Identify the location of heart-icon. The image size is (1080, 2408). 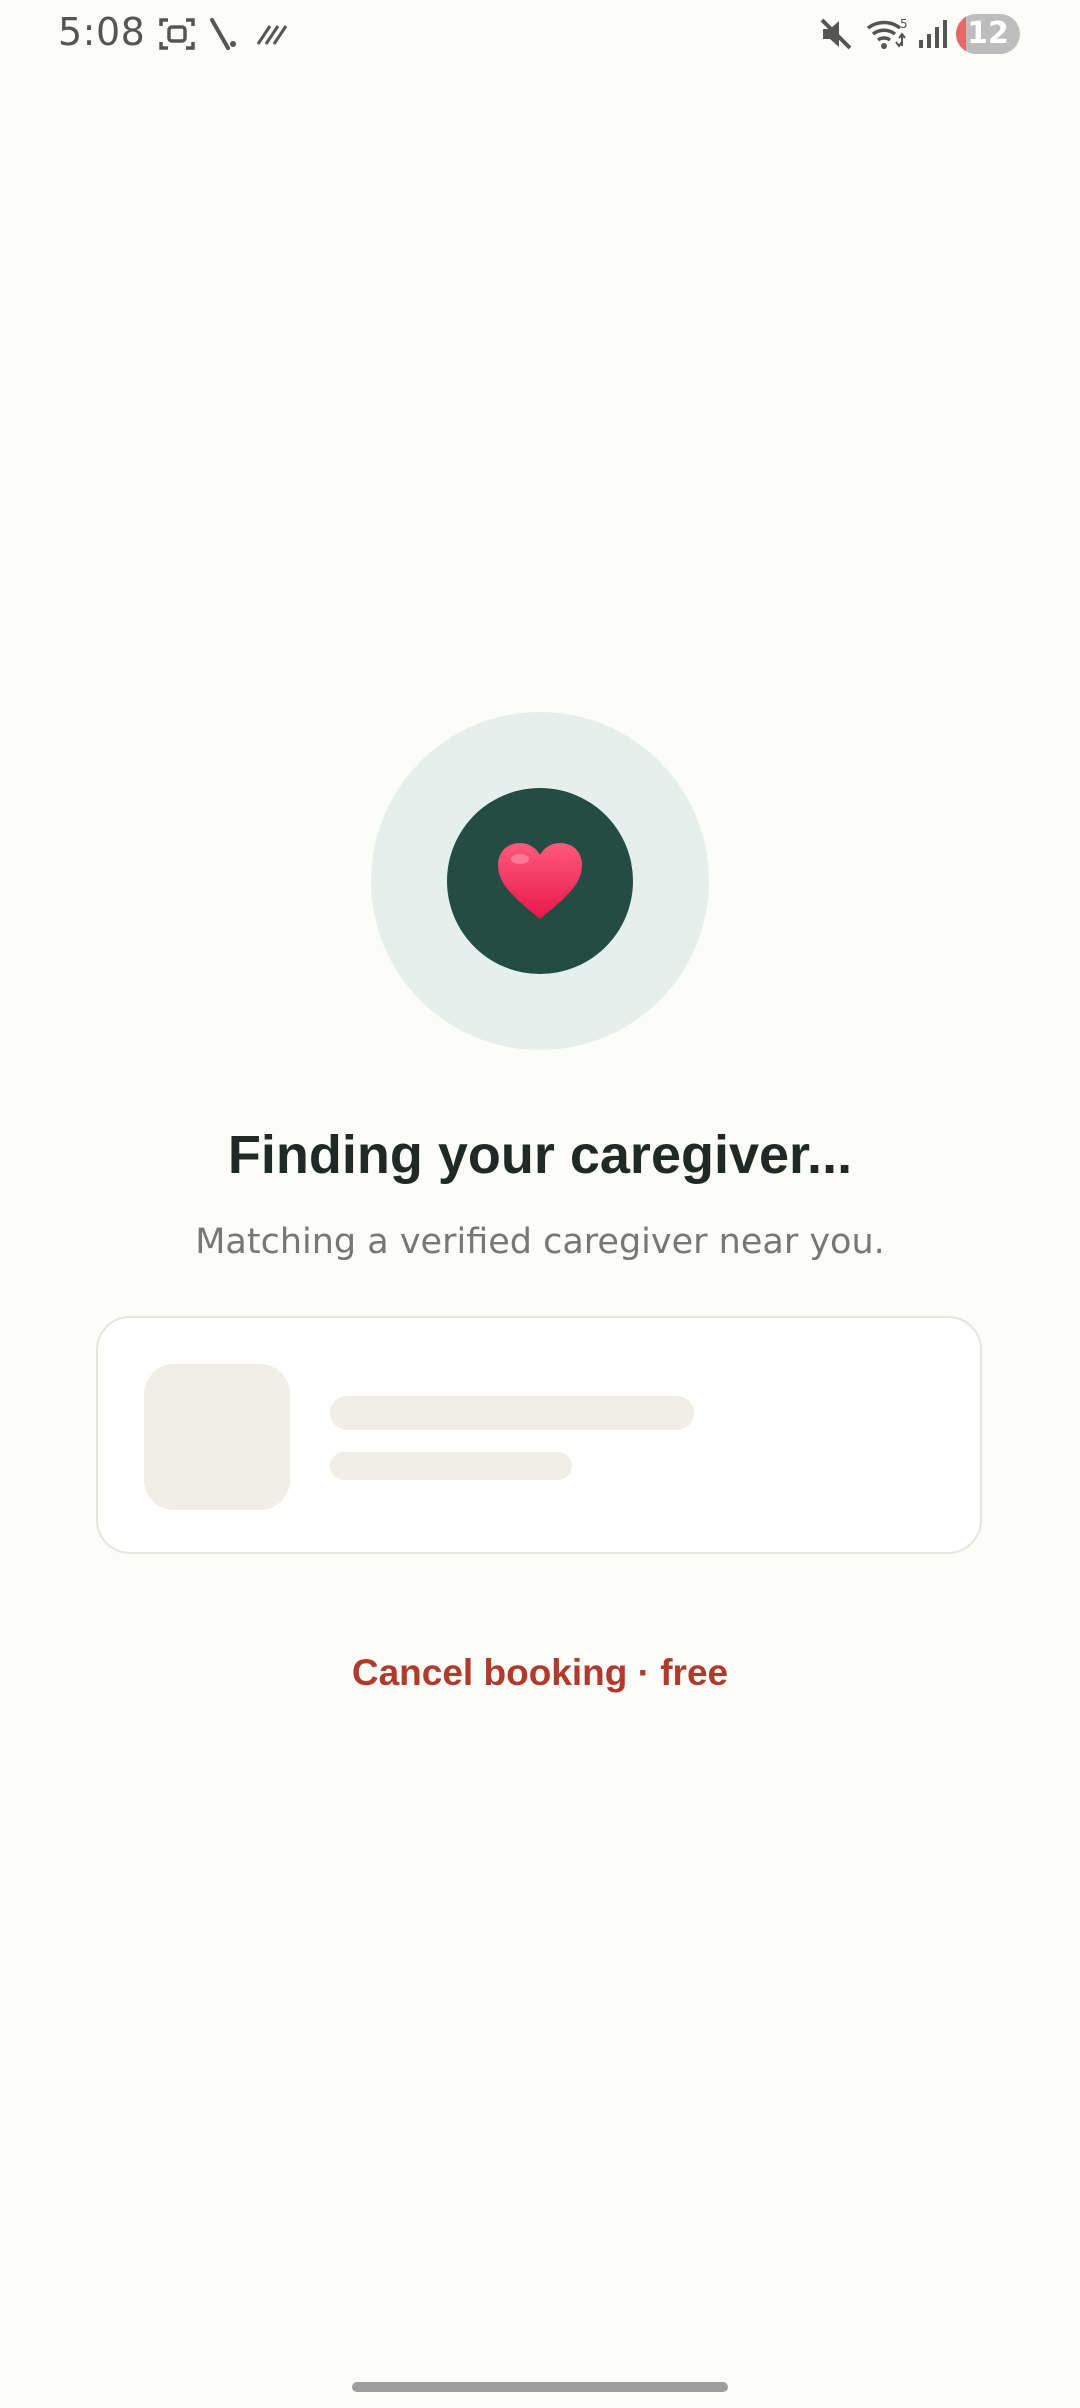
(540, 881).